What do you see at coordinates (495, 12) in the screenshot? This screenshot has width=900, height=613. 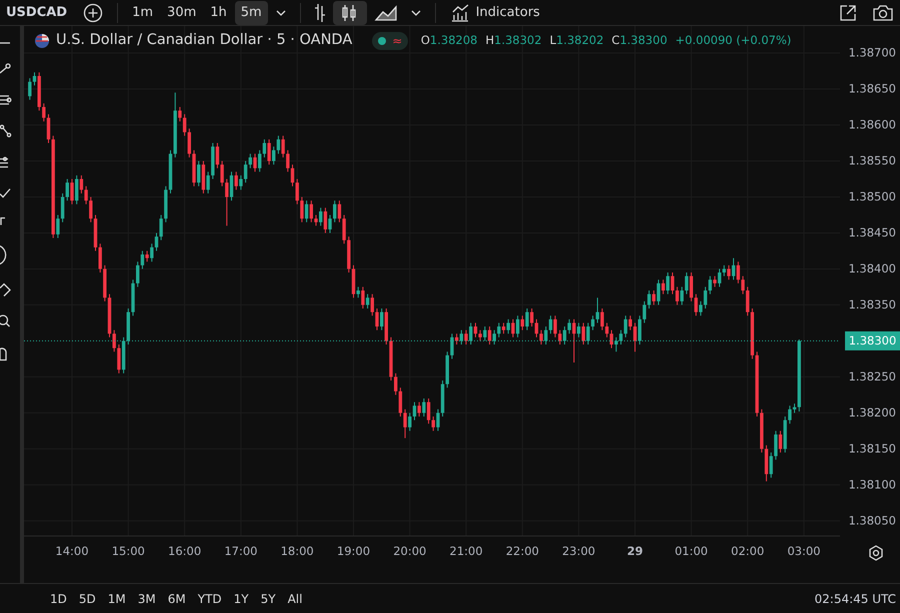 I see `indicators-button: Indicators` at bounding box center [495, 12].